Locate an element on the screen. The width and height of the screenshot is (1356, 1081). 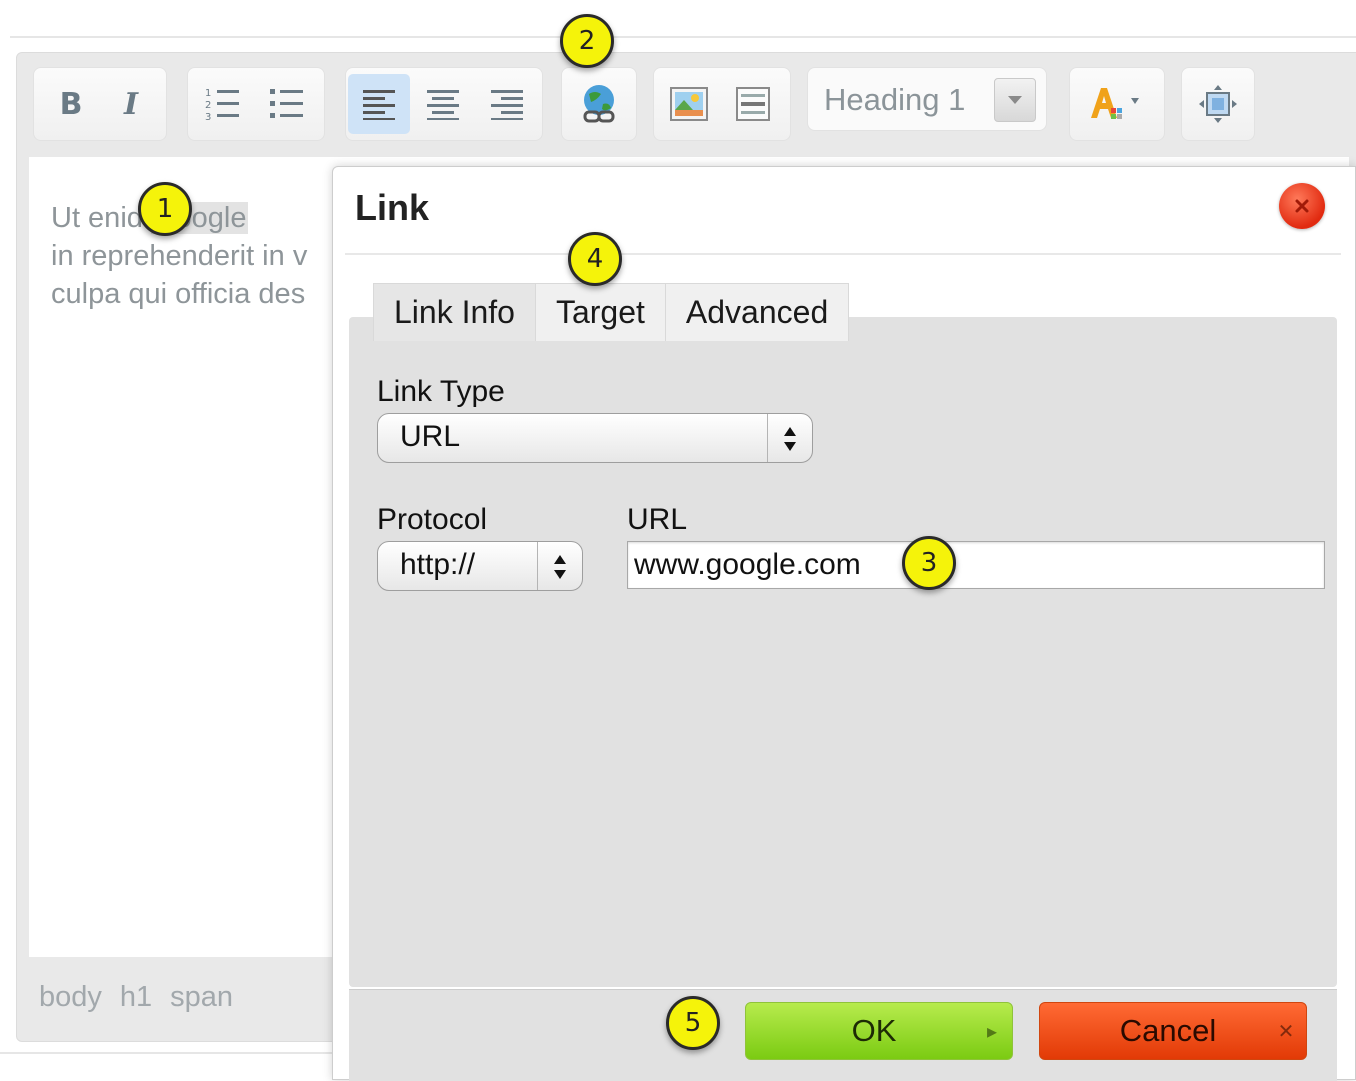
dialog-tabs: Link Info Target Advanced is located at coordinates (611, 313).